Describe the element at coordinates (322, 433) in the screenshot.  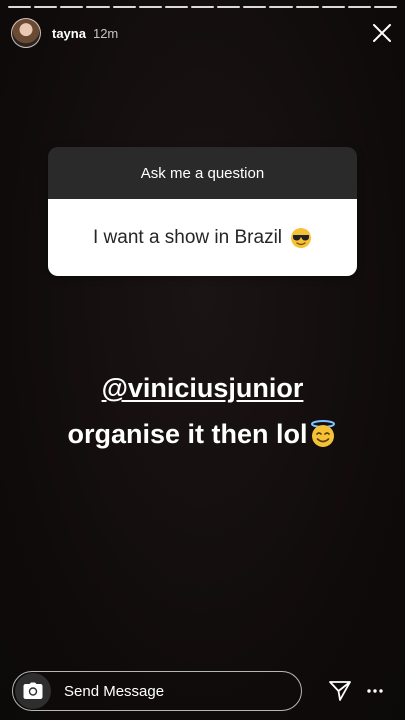
I see `smiling-face-with-halo-icon` at that location.